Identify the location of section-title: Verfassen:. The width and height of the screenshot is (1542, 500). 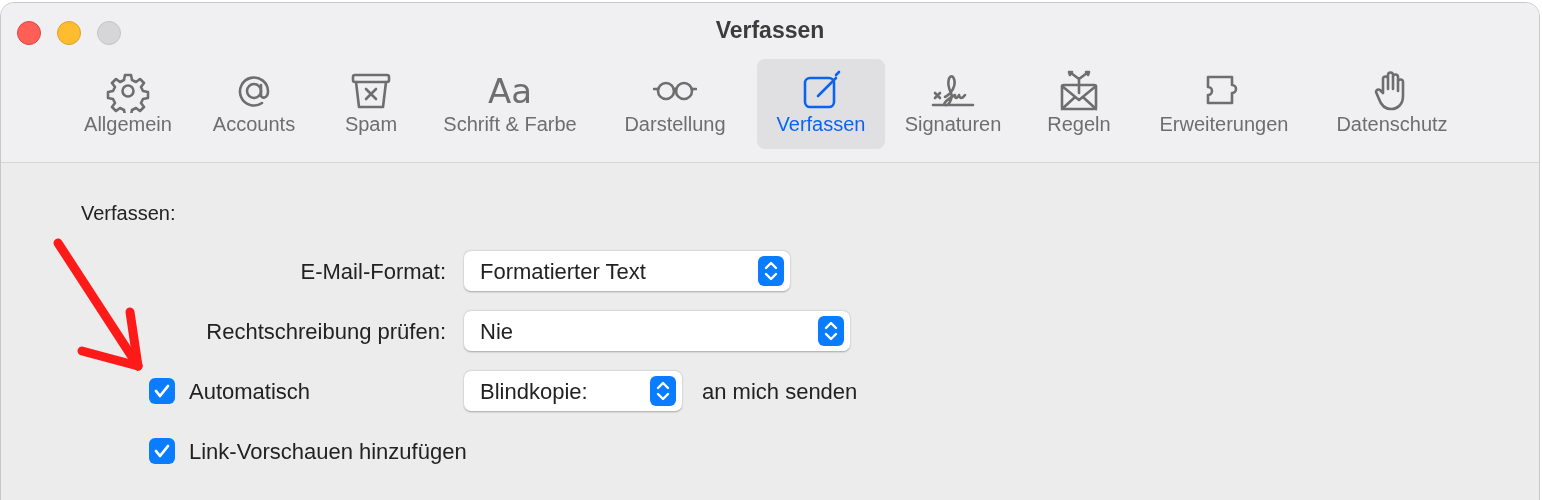
(129, 213).